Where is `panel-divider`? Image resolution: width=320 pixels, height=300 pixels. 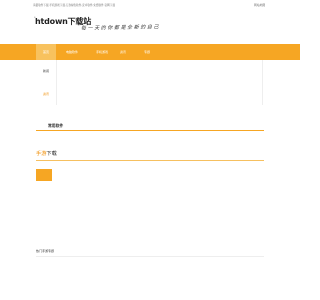
panel-divider is located at coordinates (56, 82).